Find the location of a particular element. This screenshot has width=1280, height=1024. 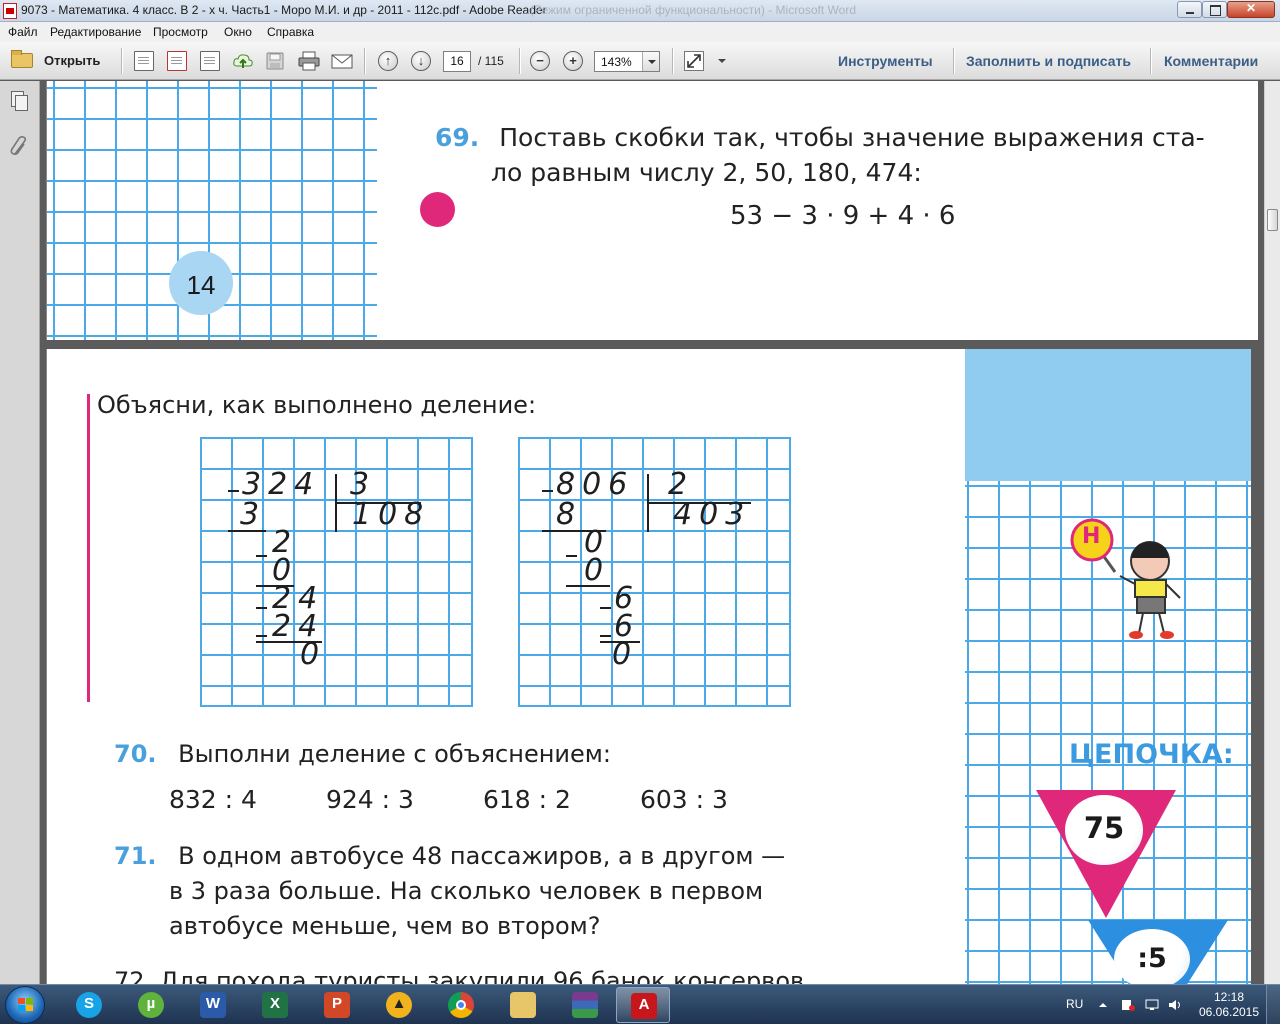

taskbar-explorer is located at coordinates (523, 1005).